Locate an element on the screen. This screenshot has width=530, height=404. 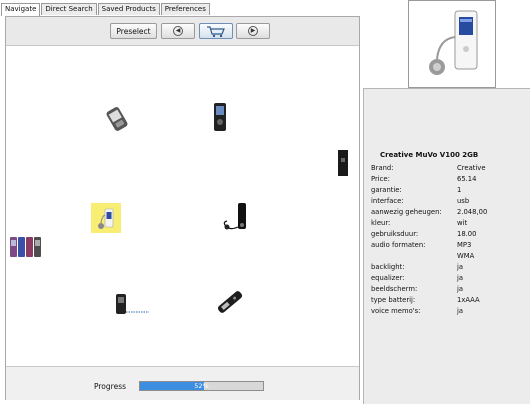
preselect-button: Preselect is located at coordinates (133, 31).